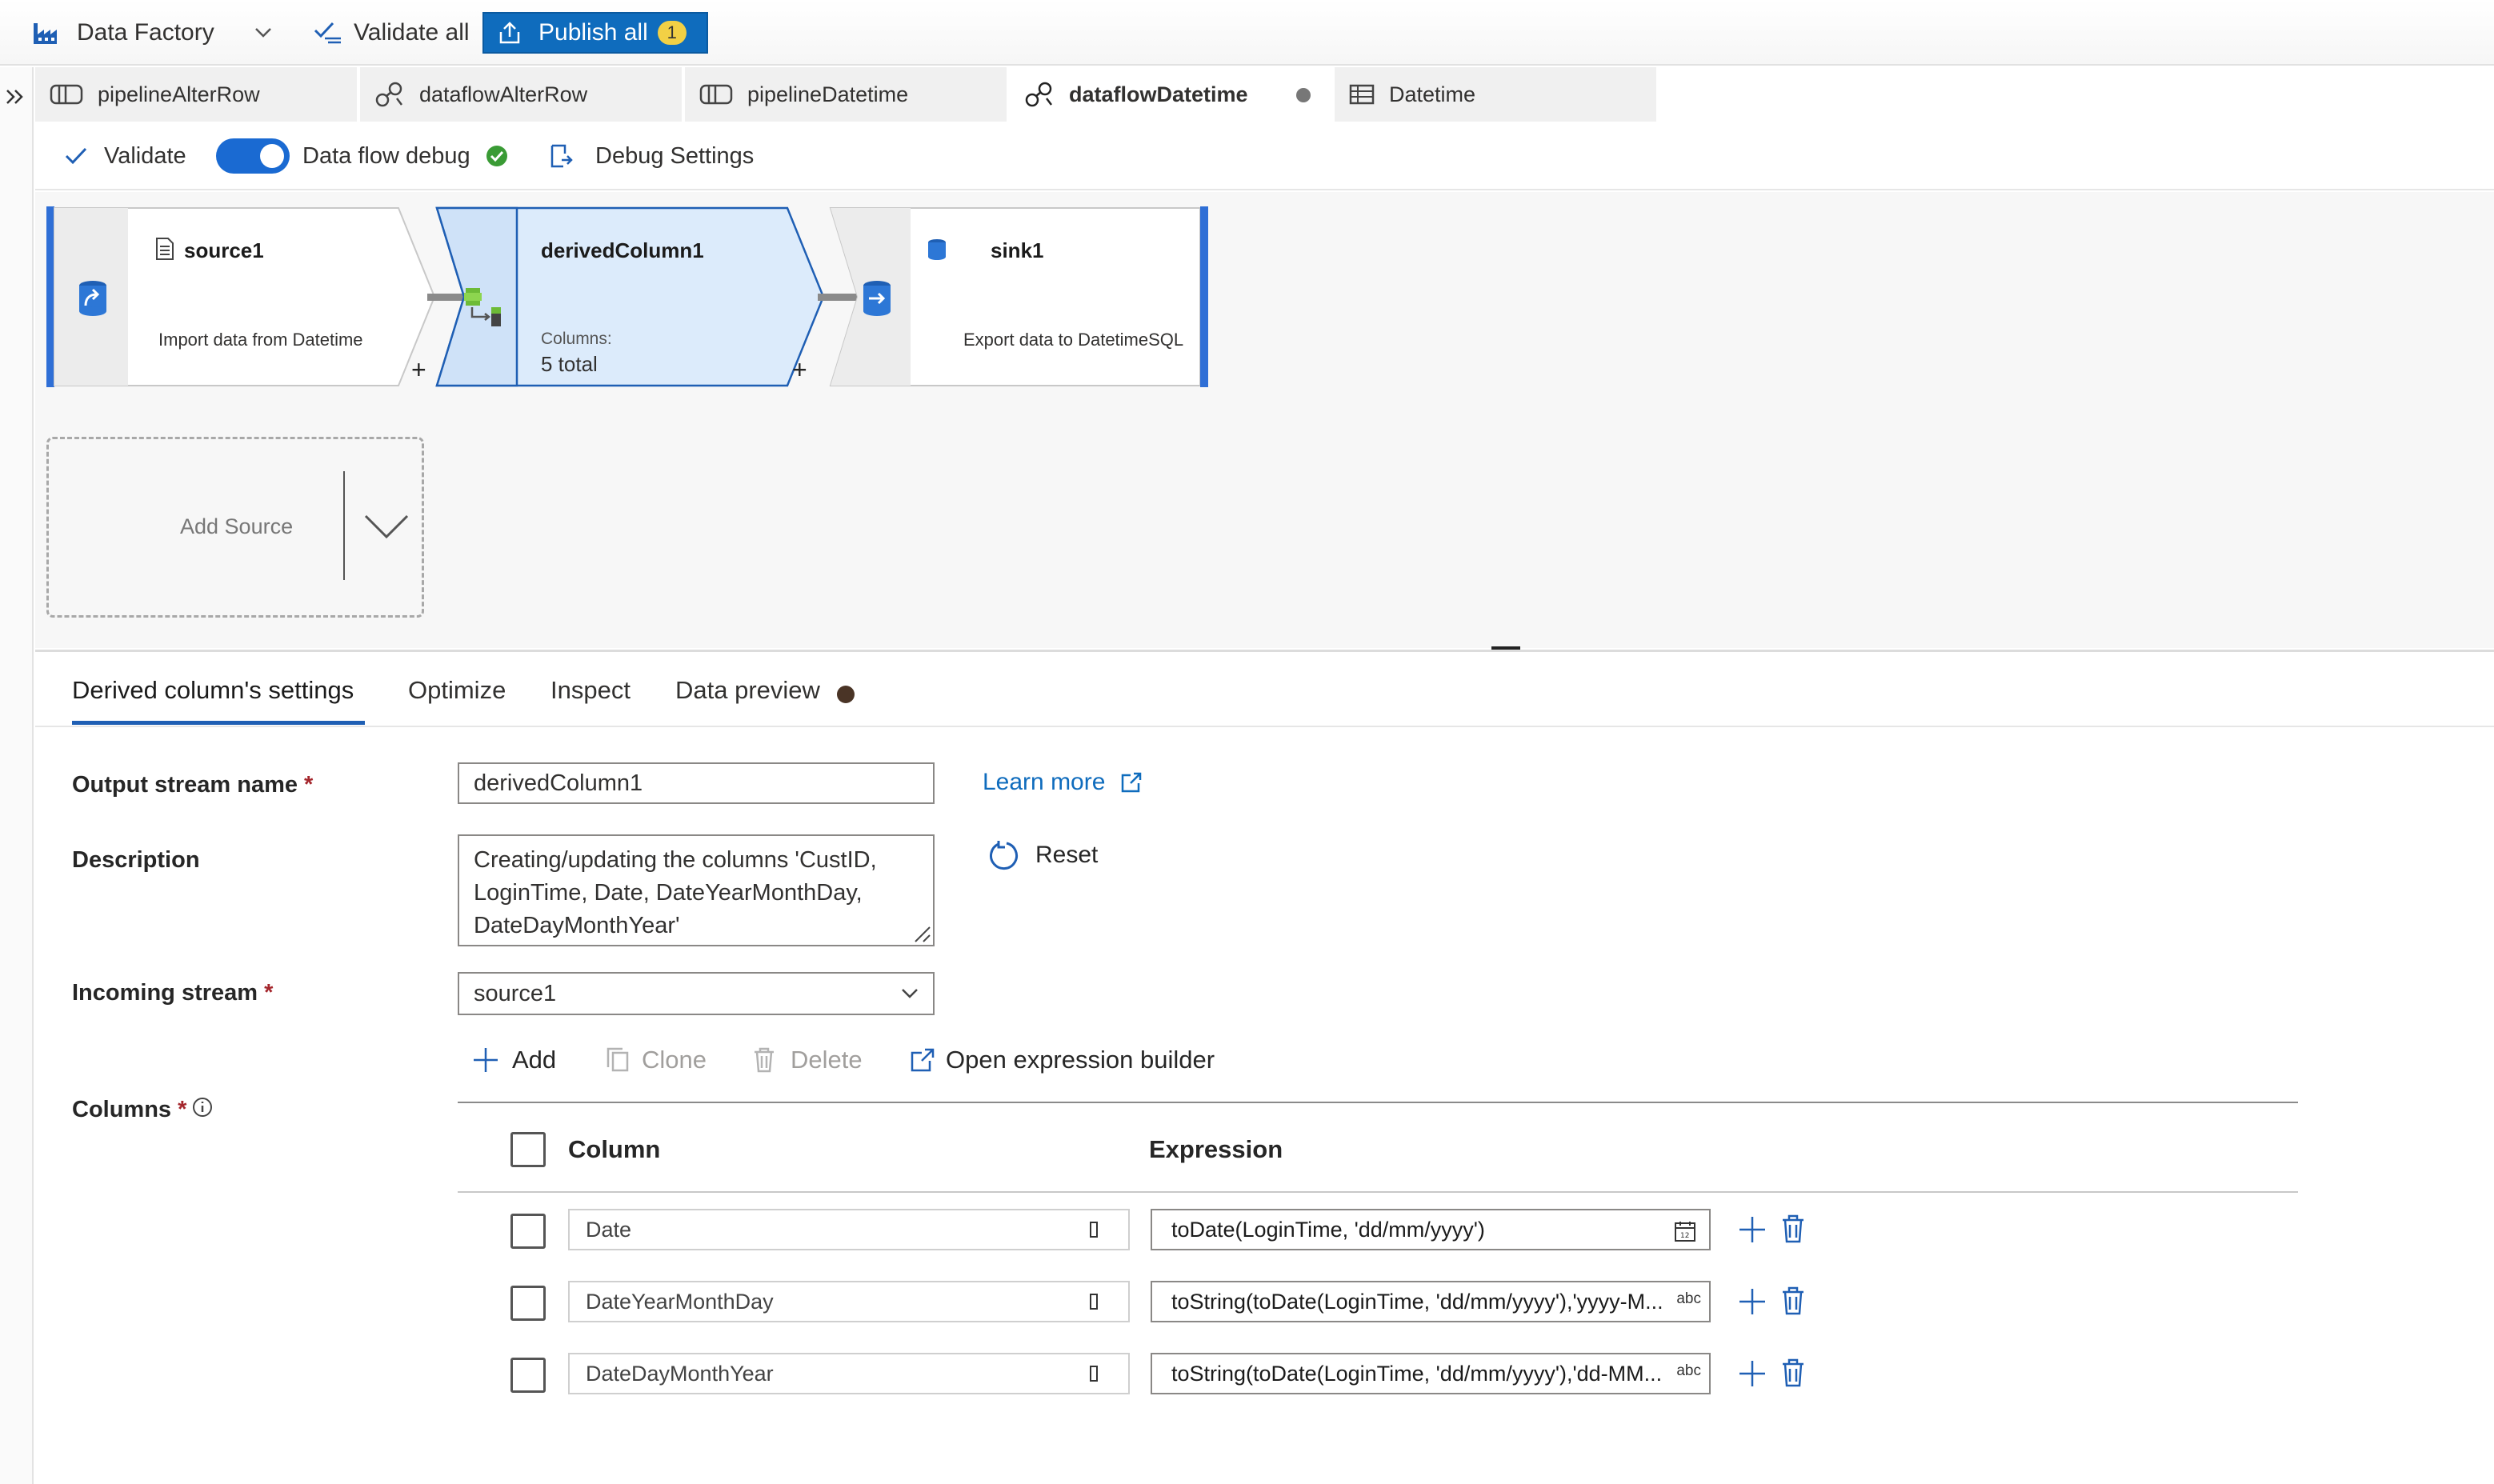 This screenshot has height=1484, width=2494. What do you see at coordinates (514, 1060) in the screenshot?
I see `add-column-button: Add` at bounding box center [514, 1060].